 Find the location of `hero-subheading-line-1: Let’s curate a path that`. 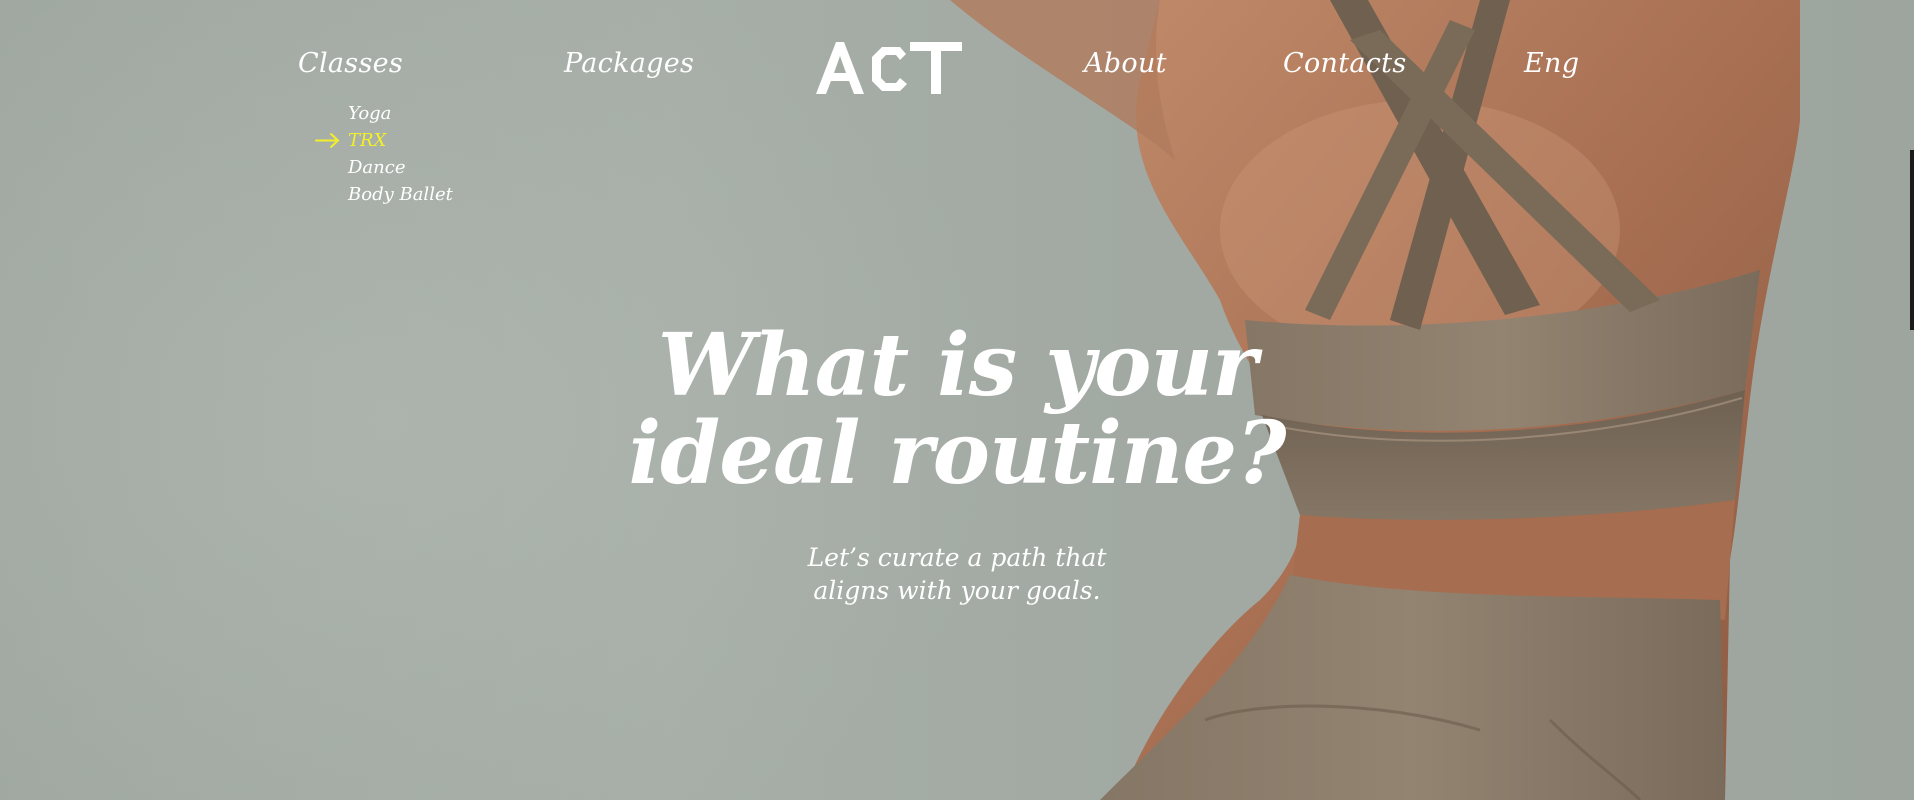

hero-subheading-line-1: Let’s curate a path that is located at coordinates (957, 557).